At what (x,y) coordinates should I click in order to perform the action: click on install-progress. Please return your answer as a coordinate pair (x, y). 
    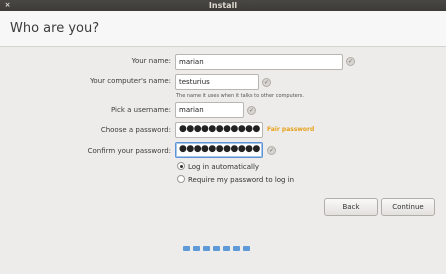
    Looking at the image, I should click on (218, 249).